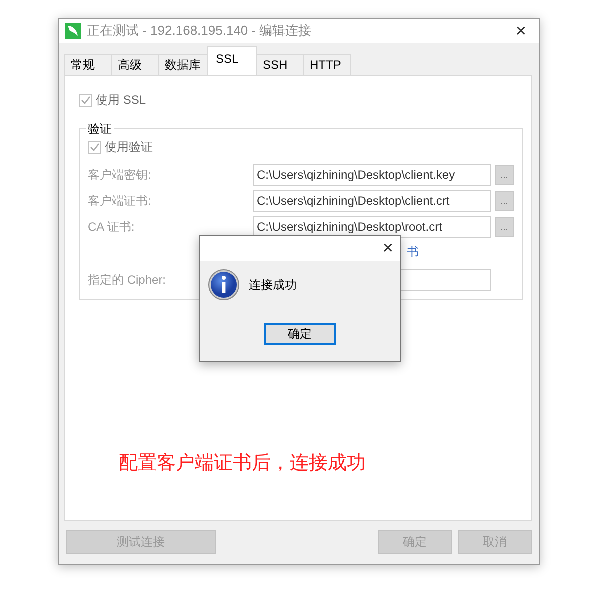 This screenshot has height=599, width=612. I want to click on window-title: 正在测试 - 192.168.195.140 - 编辑连接, so click(200, 31).